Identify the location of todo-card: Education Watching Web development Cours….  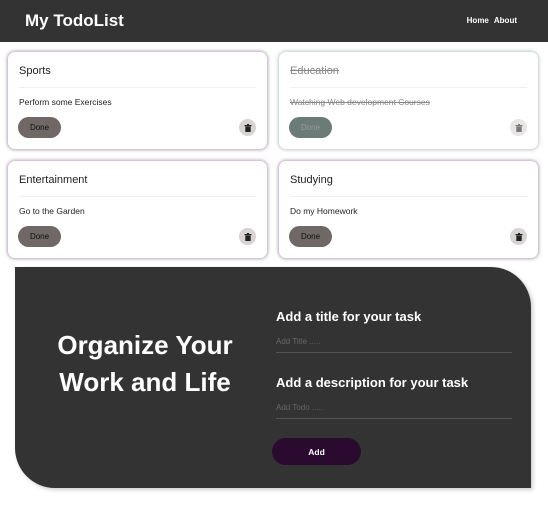
(408, 100).